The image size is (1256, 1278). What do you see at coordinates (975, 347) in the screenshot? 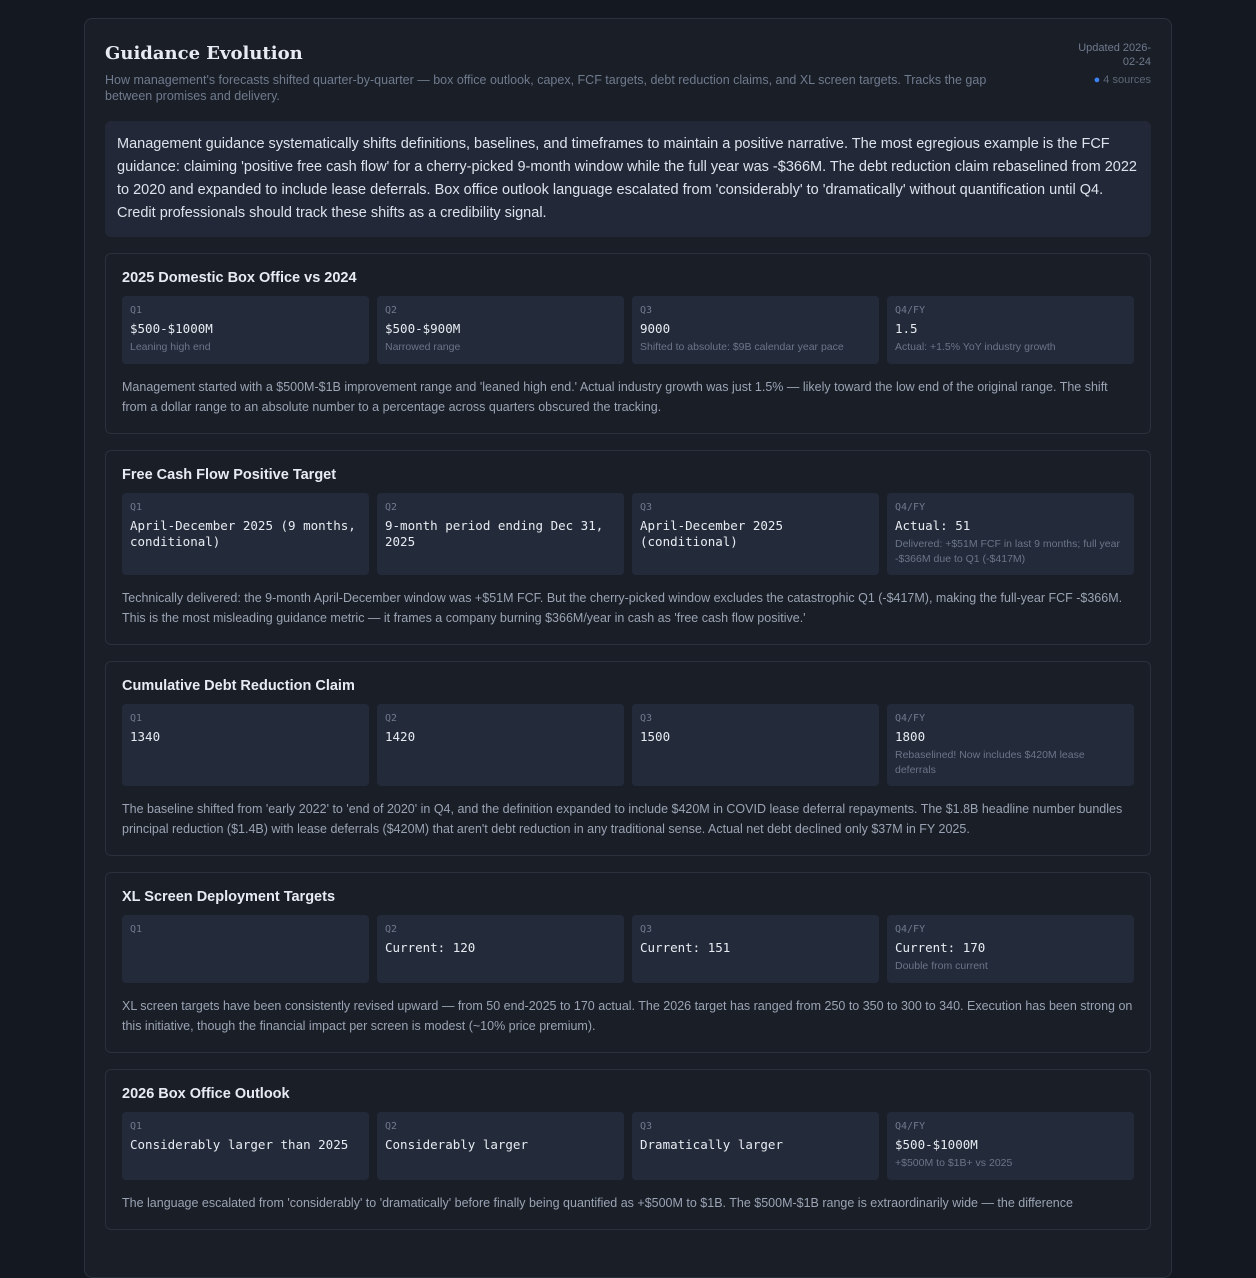
I see `quarter-note: Actual: +1.5% YoY industry growth` at bounding box center [975, 347].